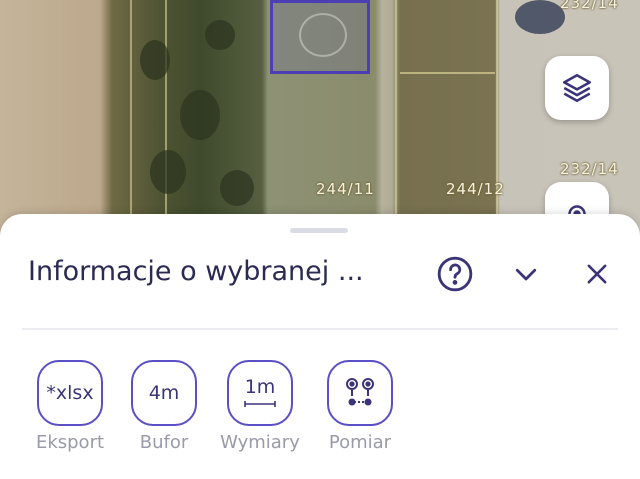  Describe the element at coordinates (540, 17) in the screenshot. I see `building` at that location.